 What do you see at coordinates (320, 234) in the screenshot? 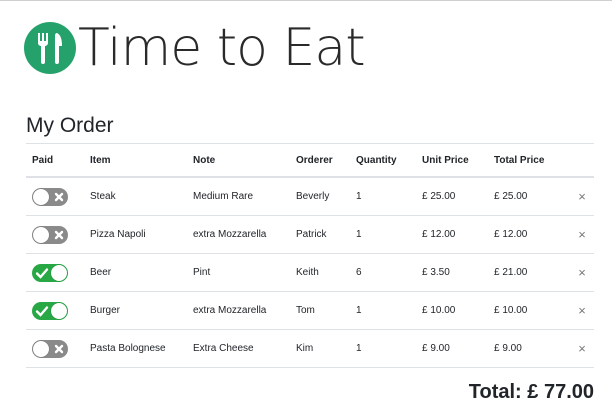
I see `orderer-cell: Patrick` at bounding box center [320, 234].